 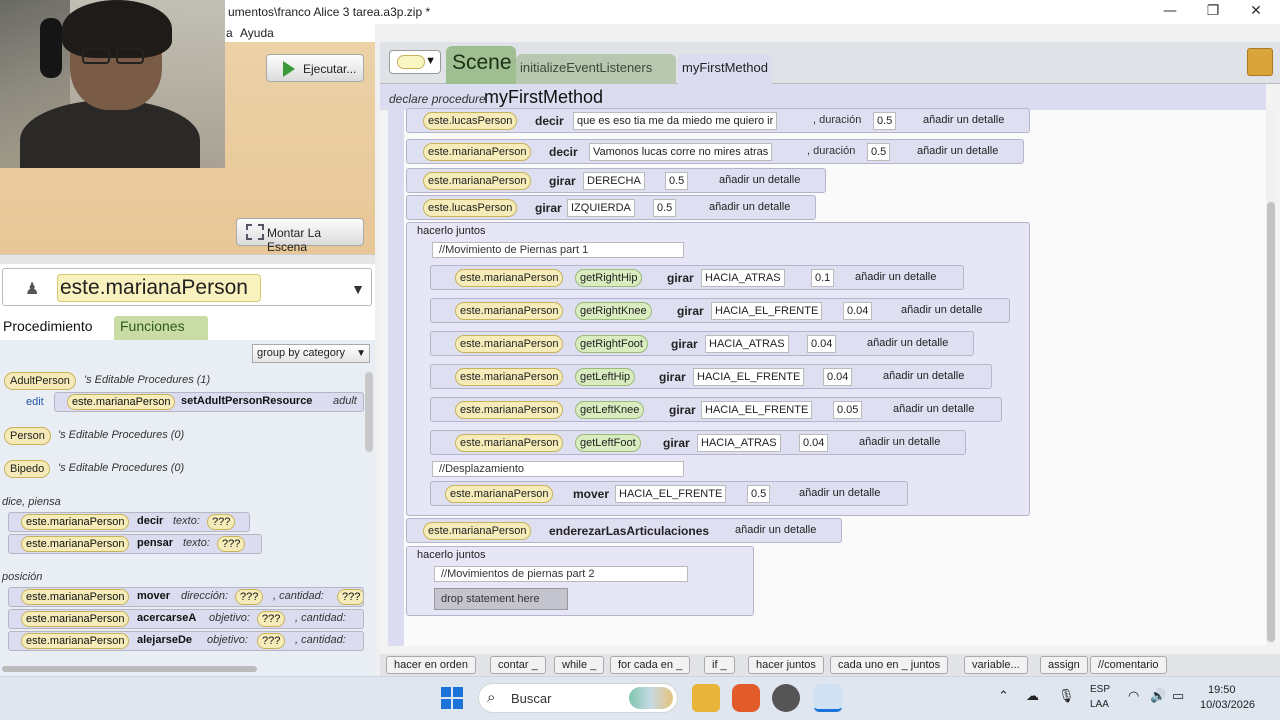 I want to click on clock-time: 19:50, so click(x=1222, y=690).